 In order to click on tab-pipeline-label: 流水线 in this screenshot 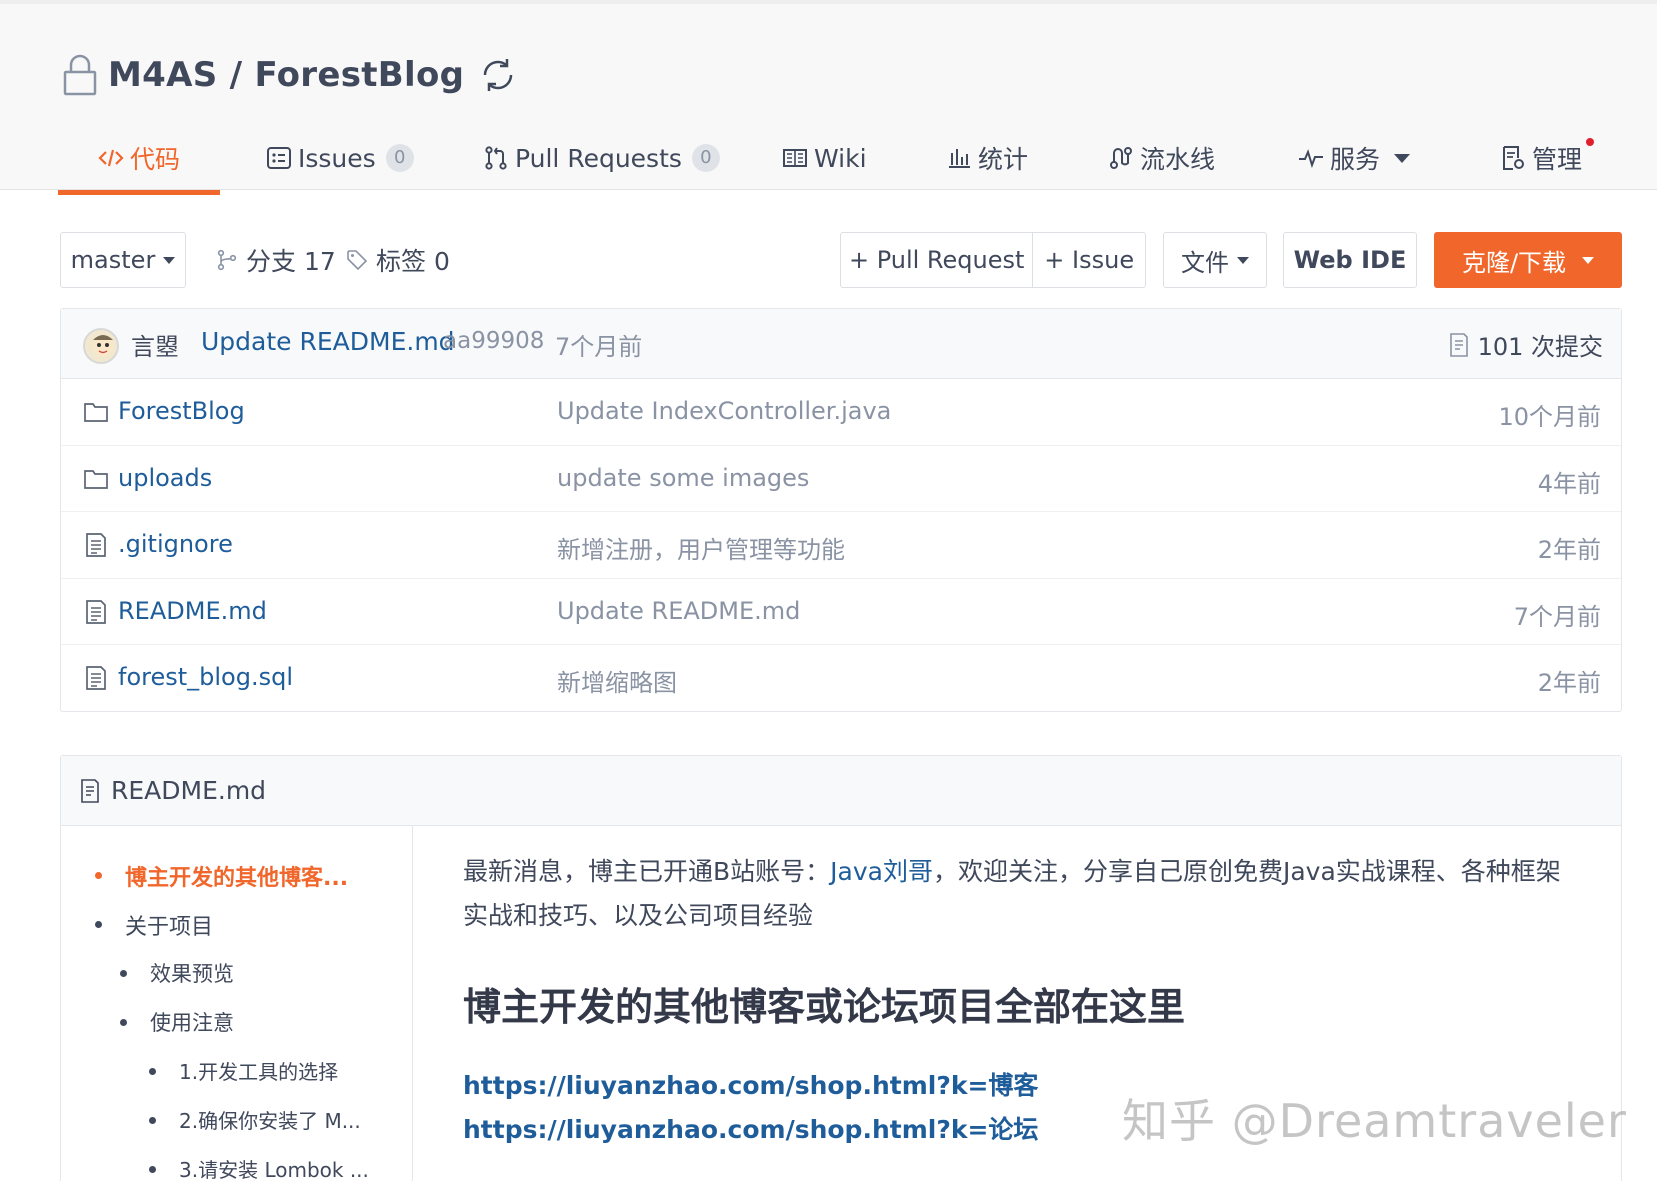, I will do `click(1178, 159)`.